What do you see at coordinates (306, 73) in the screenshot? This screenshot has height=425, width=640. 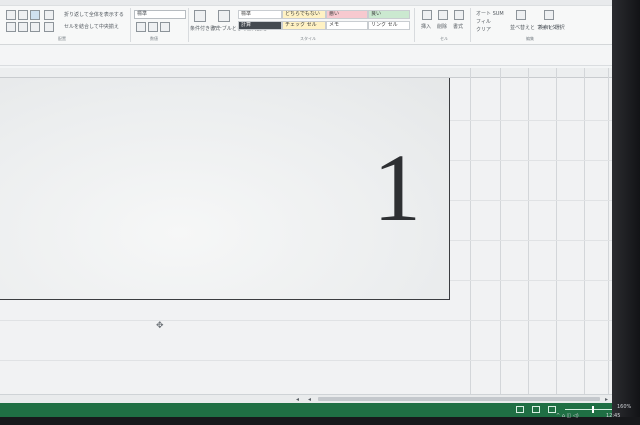 I see `column-headers` at bounding box center [306, 73].